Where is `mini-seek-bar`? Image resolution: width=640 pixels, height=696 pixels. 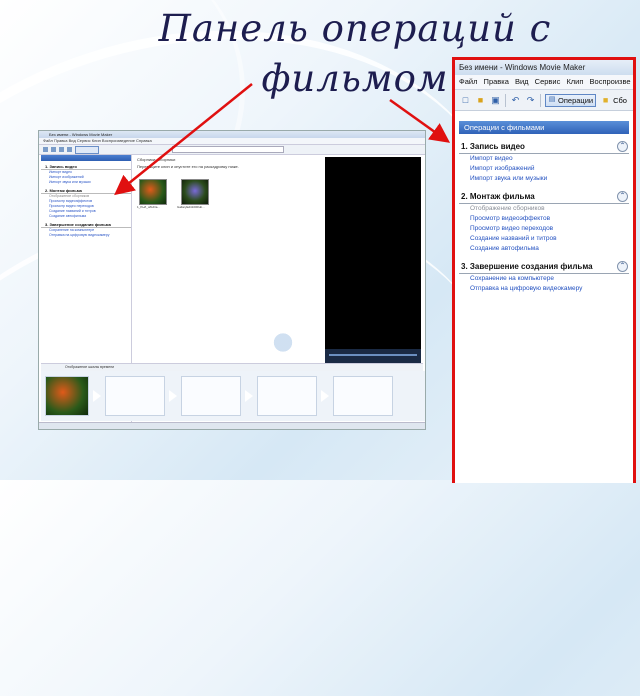 mini-seek-bar is located at coordinates (373, 355).